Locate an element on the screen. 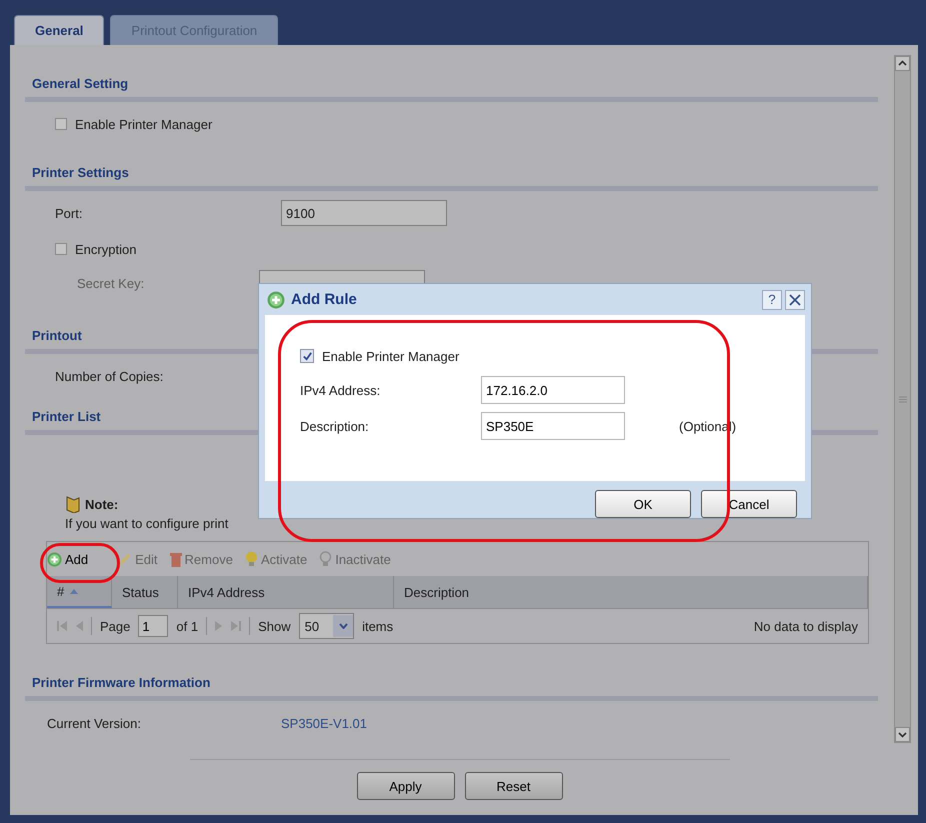  note-text: If you want to configure print is located at coordinates (147, 523).